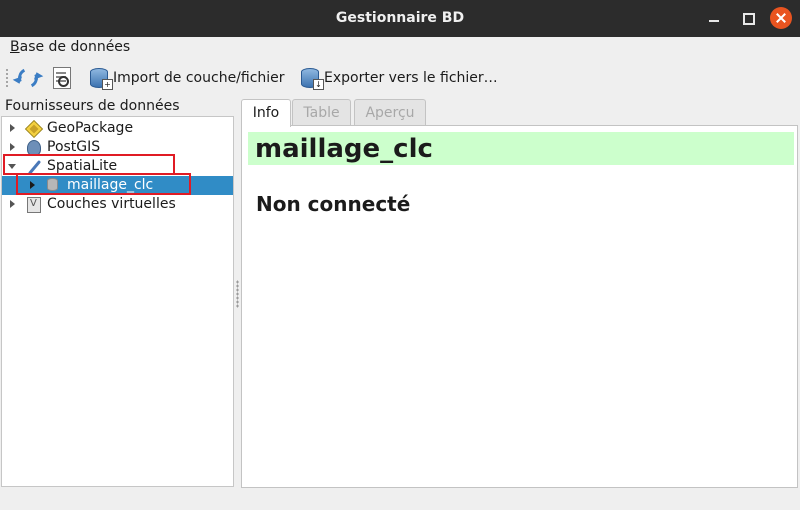 Image resolution: width=800 pixels, height=510 pixels. I want to click on maximize-icon, so click(748, 18).